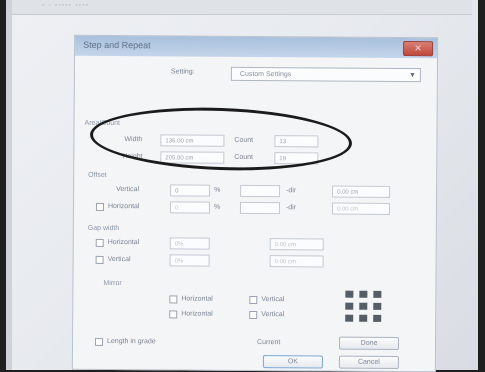 The image size is (485, 372). I want to click on horizontal-result-field: 0.00 cm, so click(361, 208).